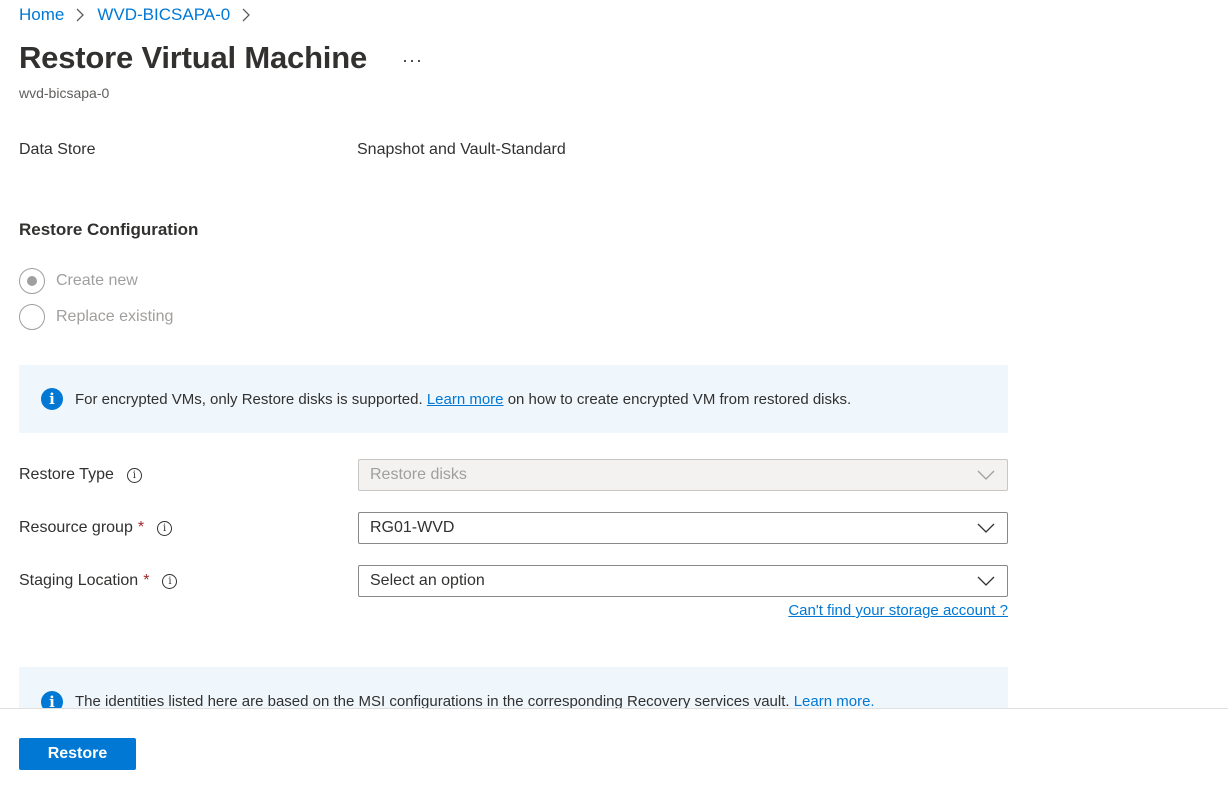 The image size is (1228, 785). Describe the element at coordinates (427, 580) in the screenshot. I see `staging-location-value: Select an option` at that location.